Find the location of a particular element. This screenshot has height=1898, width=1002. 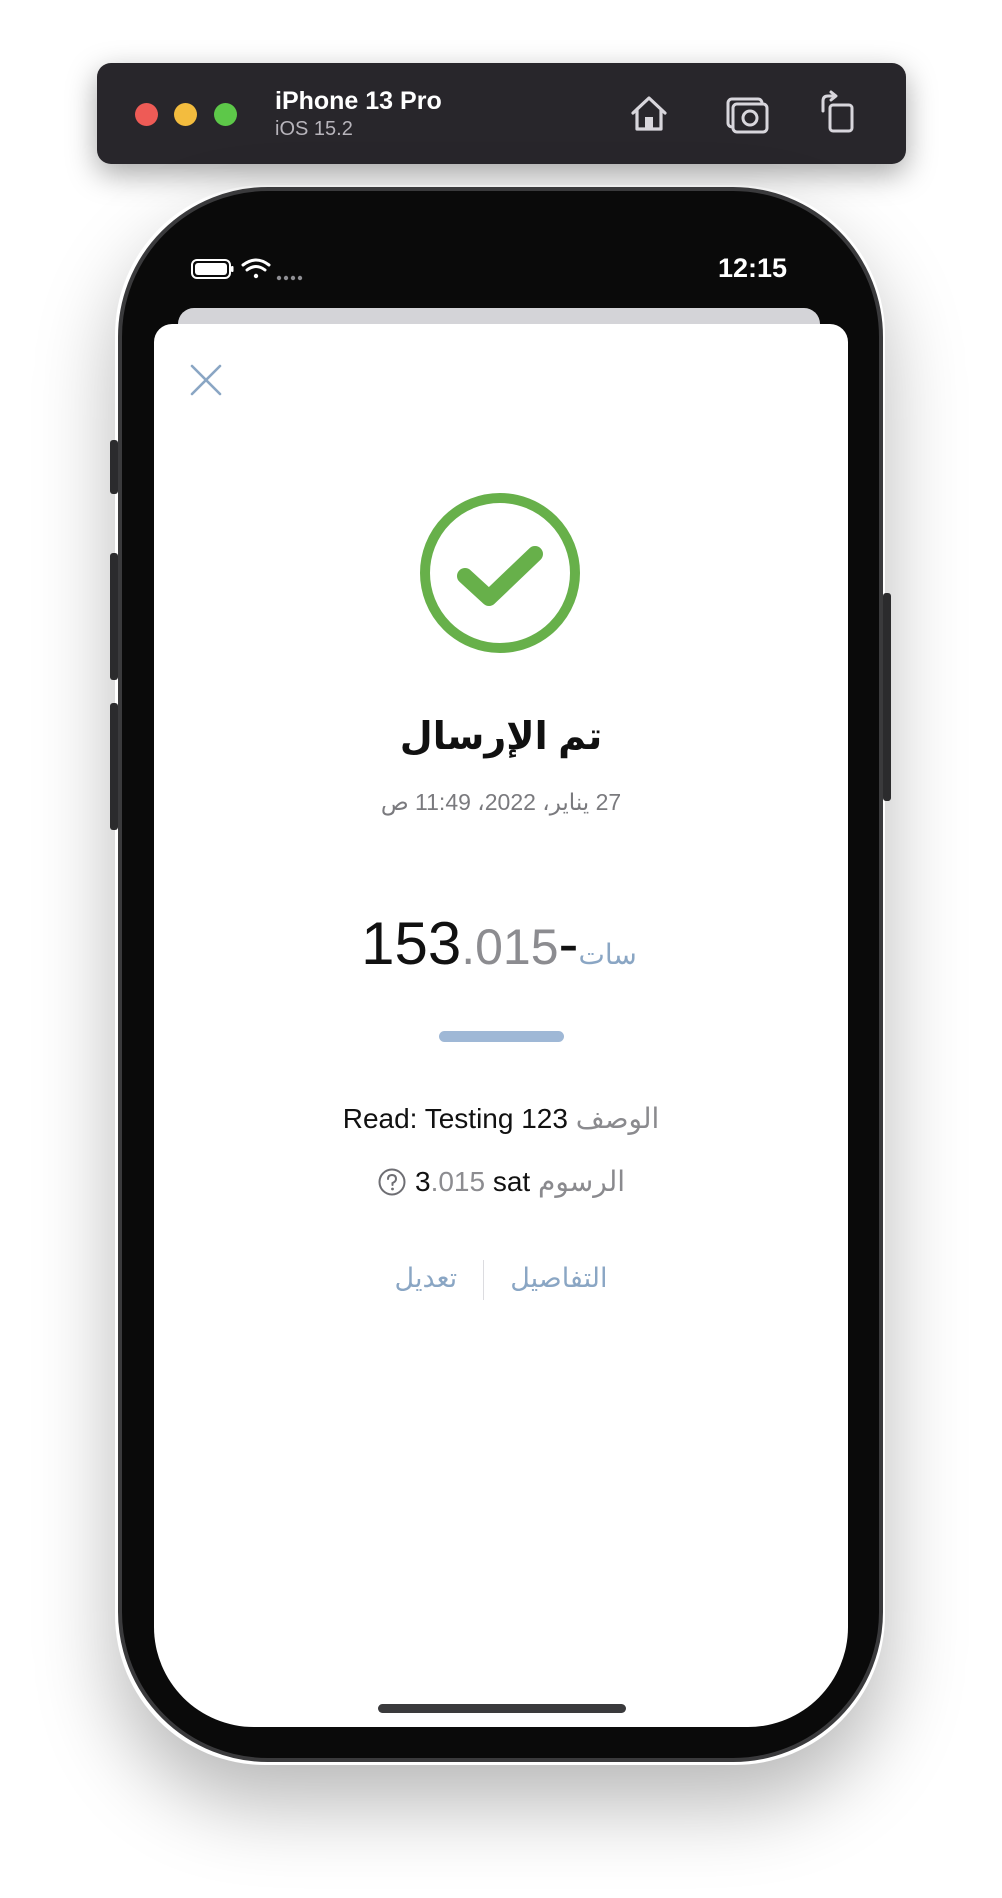

rotate-icon is located at coordinates (837, 113).